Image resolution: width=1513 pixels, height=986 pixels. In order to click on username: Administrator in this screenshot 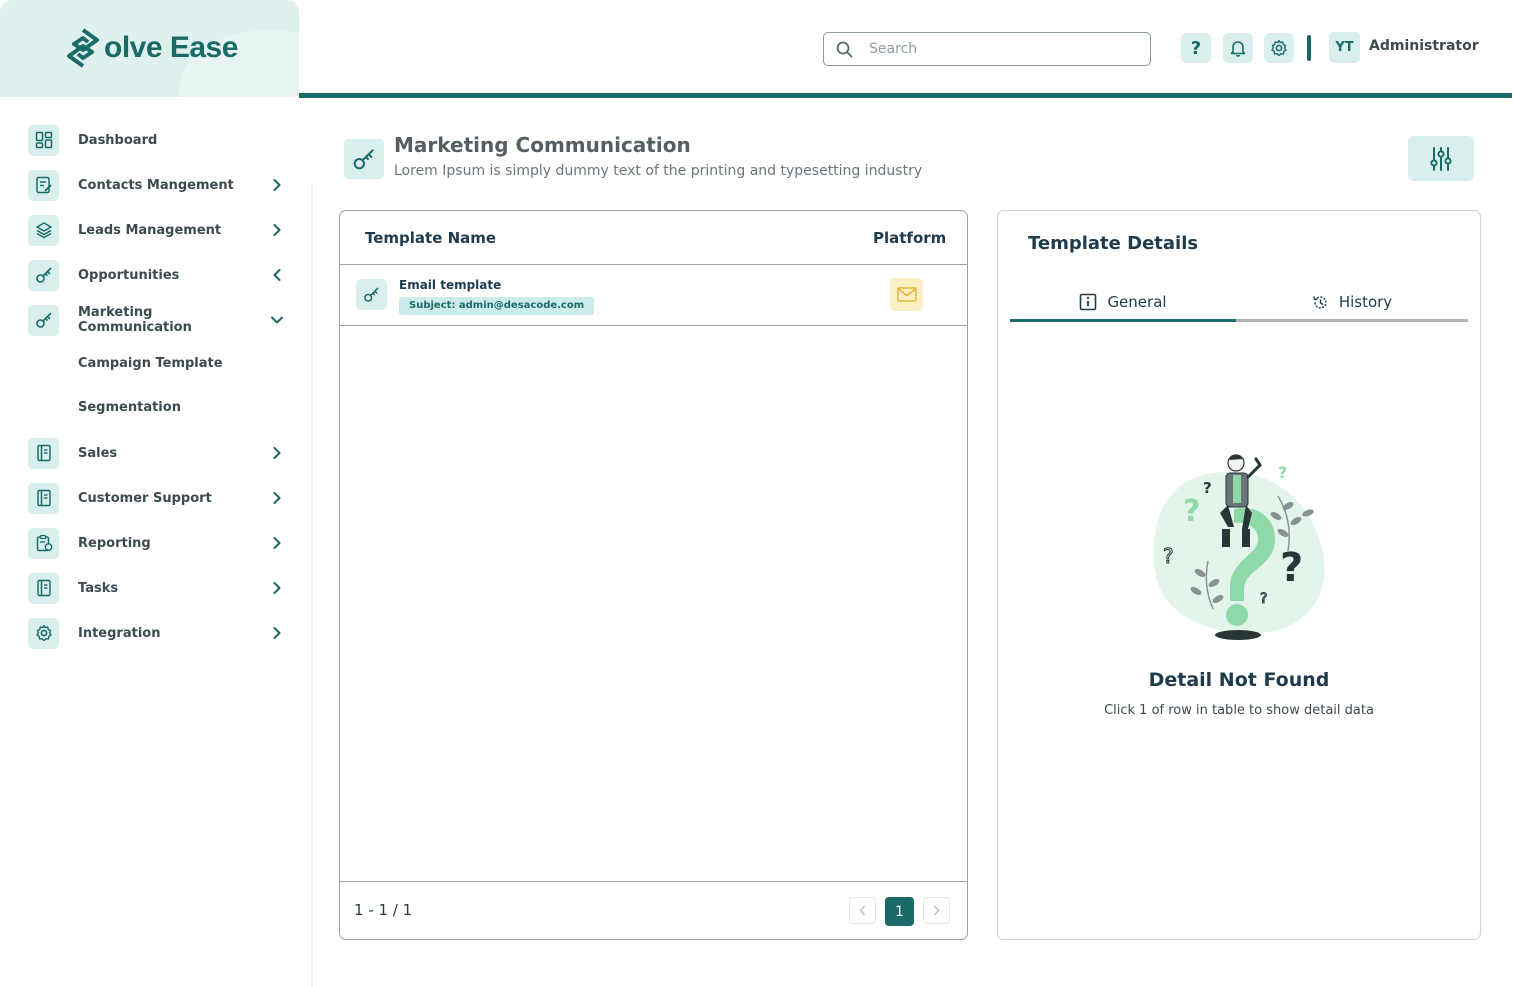, I will do `click(1424, 46)`.